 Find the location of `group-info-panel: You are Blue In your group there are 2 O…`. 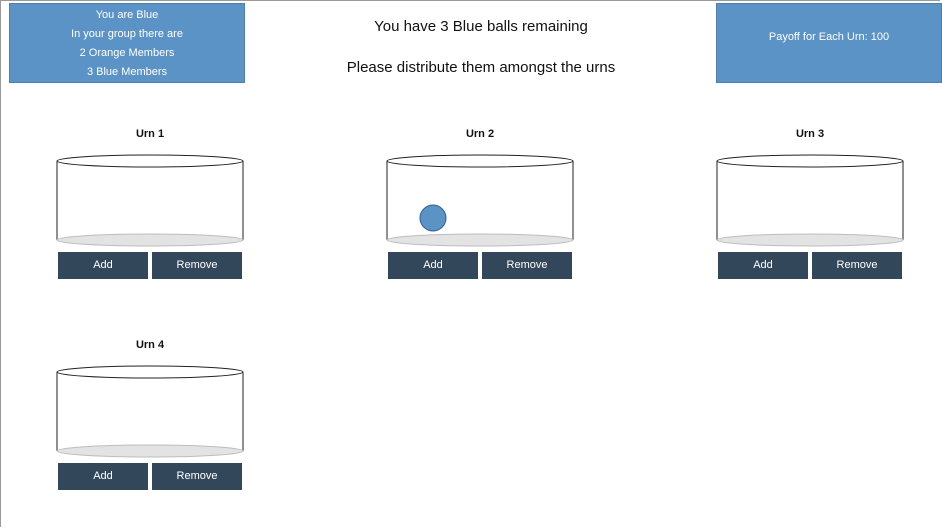

group-info-panel: You are Blue In your group there are 2 O… is located at coordinates (127, 43).